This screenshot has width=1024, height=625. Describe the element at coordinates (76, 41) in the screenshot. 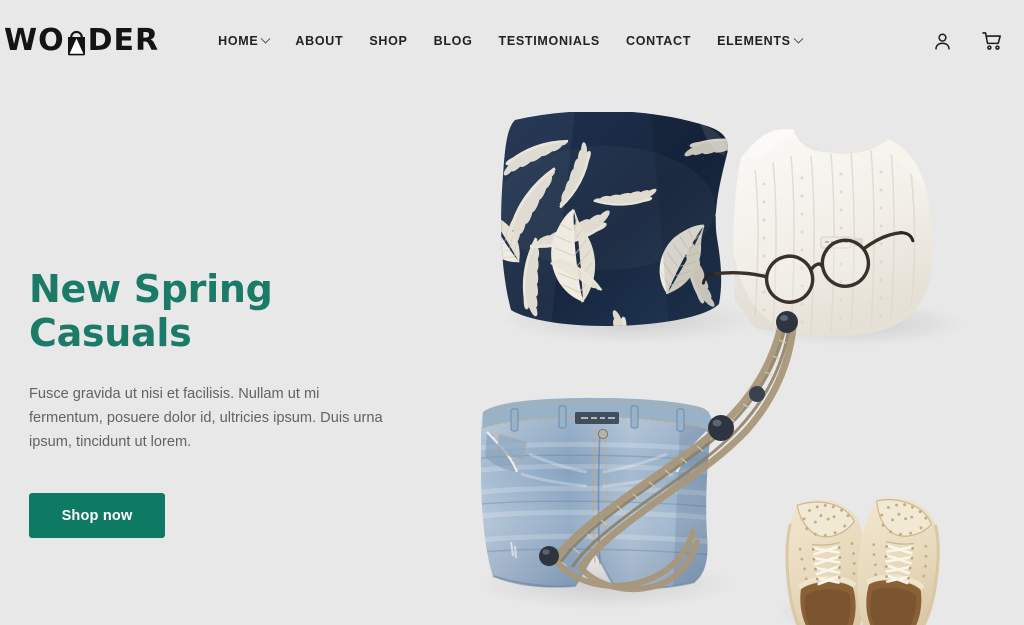

I see `shopping-bag-icon` at that location.